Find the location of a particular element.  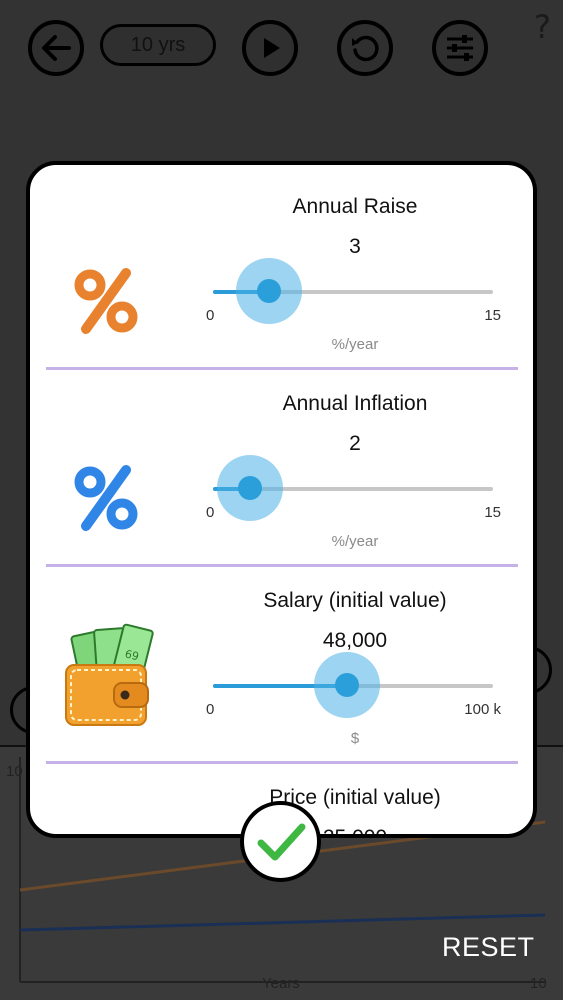

play-button is located at coordinates (270, 48).